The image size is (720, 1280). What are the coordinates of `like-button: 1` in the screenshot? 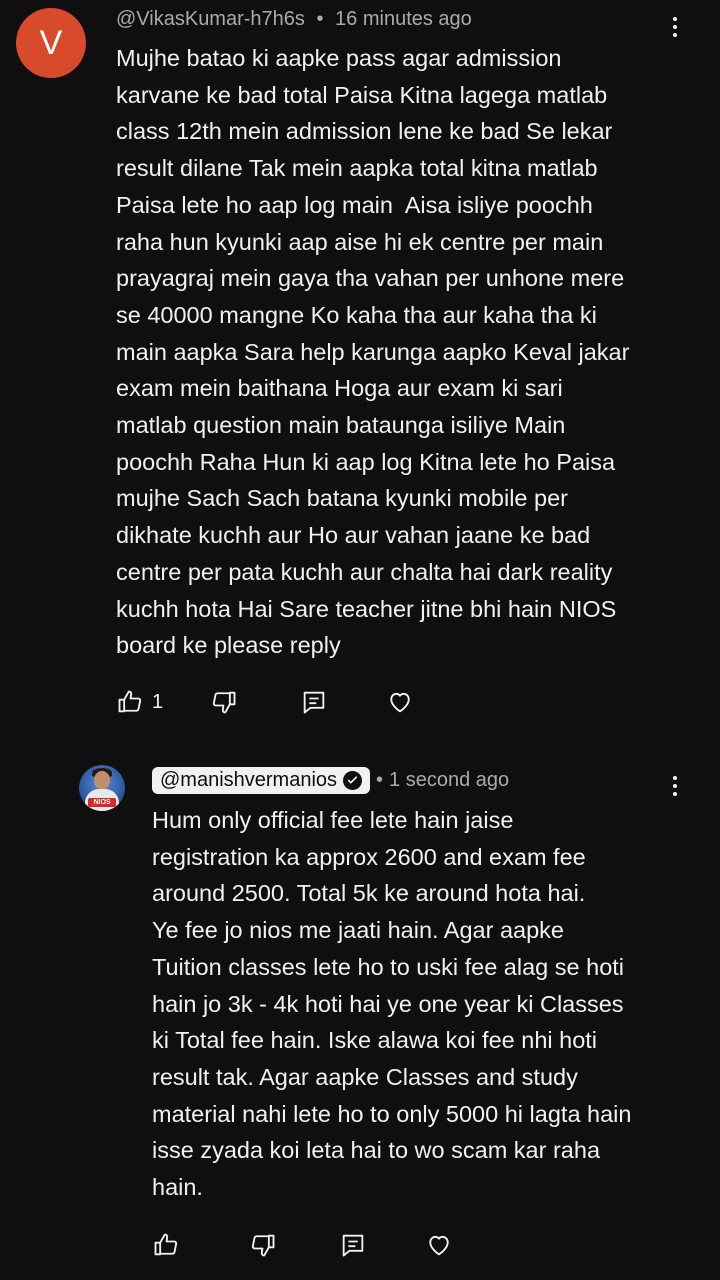 It's located at (163, 702).